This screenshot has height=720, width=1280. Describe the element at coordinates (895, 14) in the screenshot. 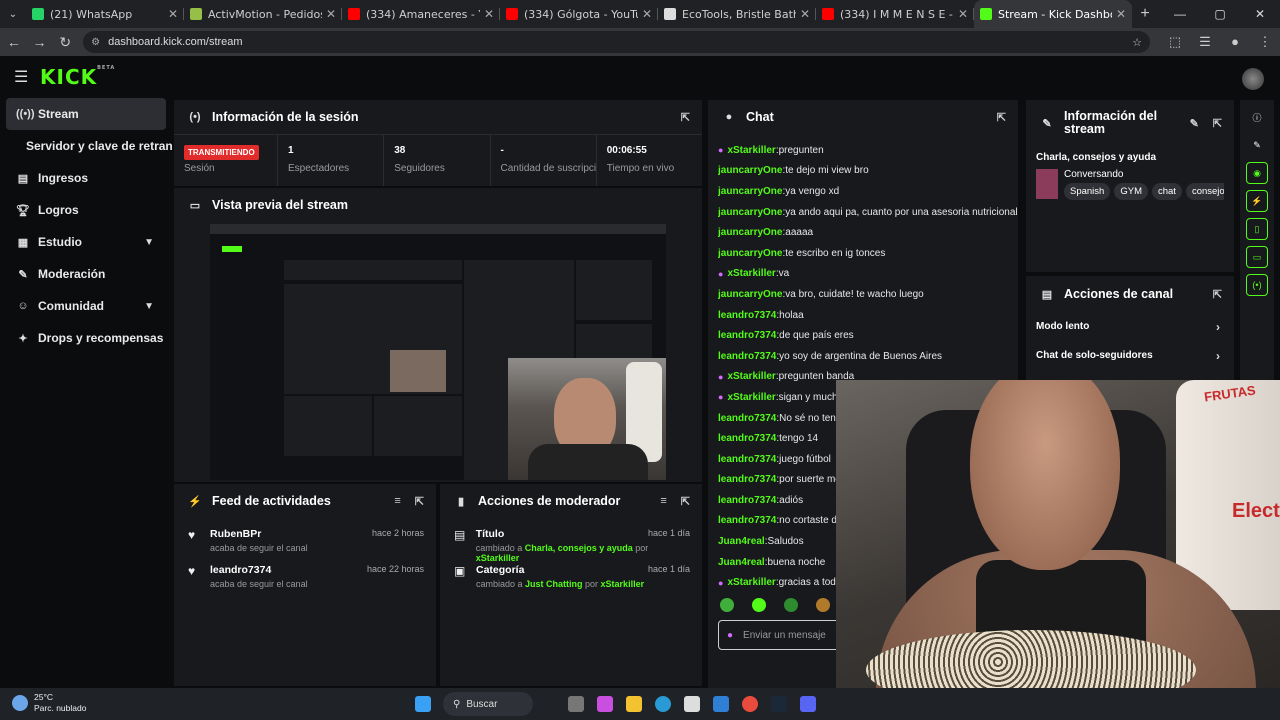

I see `browser-tab: (334) I M M E N S E - You ✕` at that location.